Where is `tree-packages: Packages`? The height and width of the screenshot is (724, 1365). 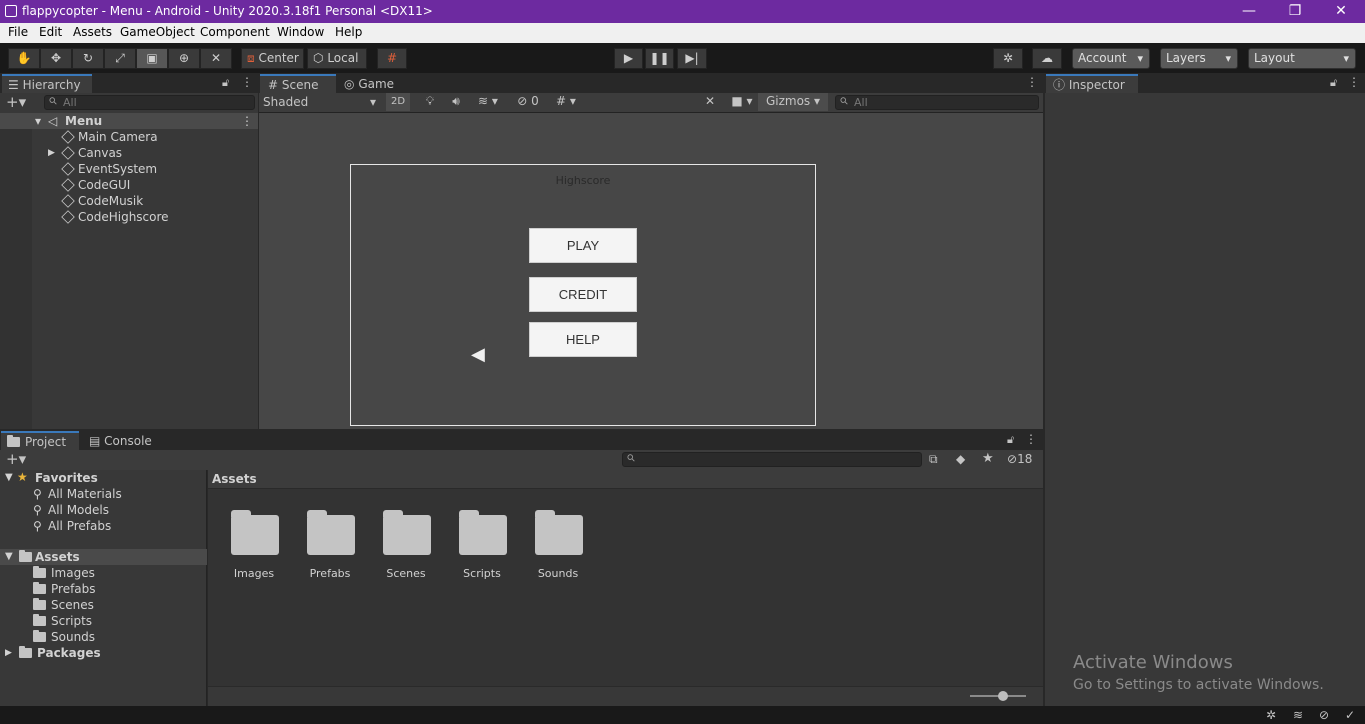
tree-packages: Packages is located at coordinates (60, 653).